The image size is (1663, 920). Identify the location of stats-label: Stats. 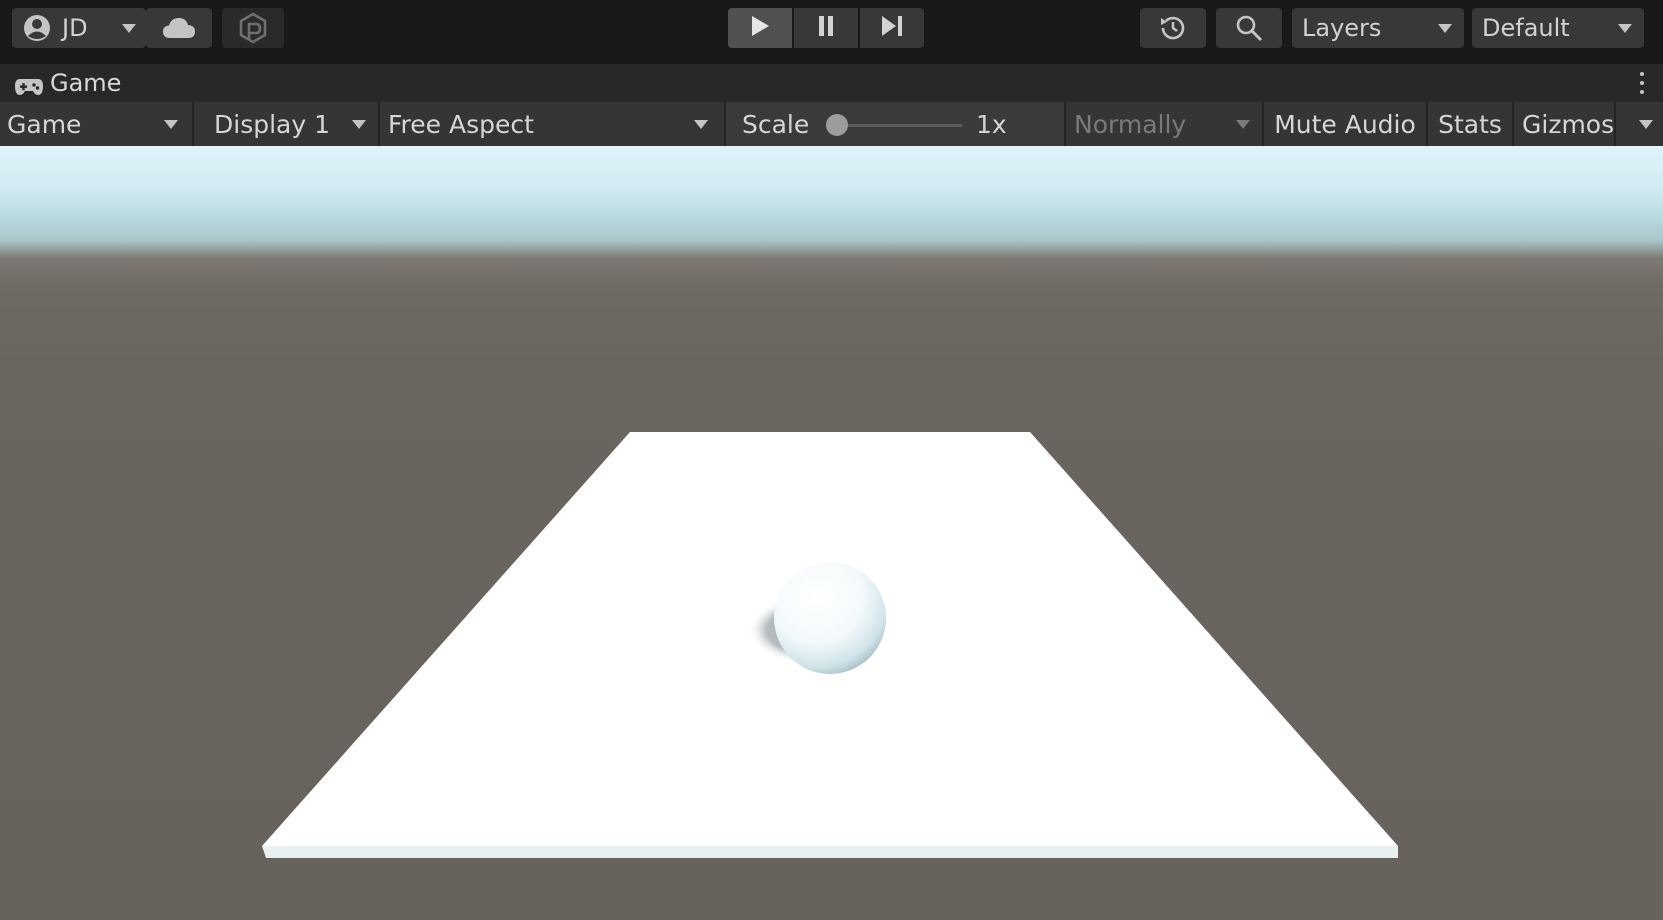
(1470, 124).